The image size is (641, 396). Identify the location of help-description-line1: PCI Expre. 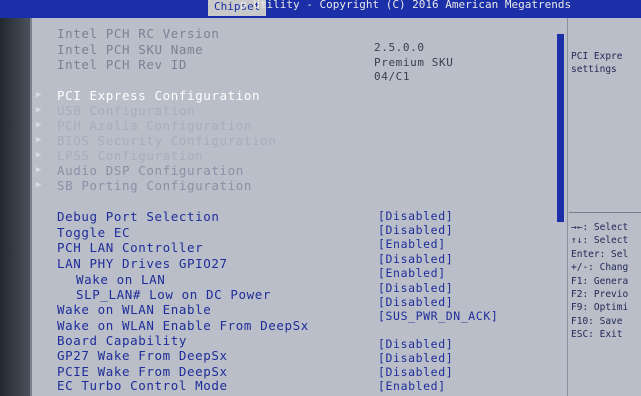
(597, 56).